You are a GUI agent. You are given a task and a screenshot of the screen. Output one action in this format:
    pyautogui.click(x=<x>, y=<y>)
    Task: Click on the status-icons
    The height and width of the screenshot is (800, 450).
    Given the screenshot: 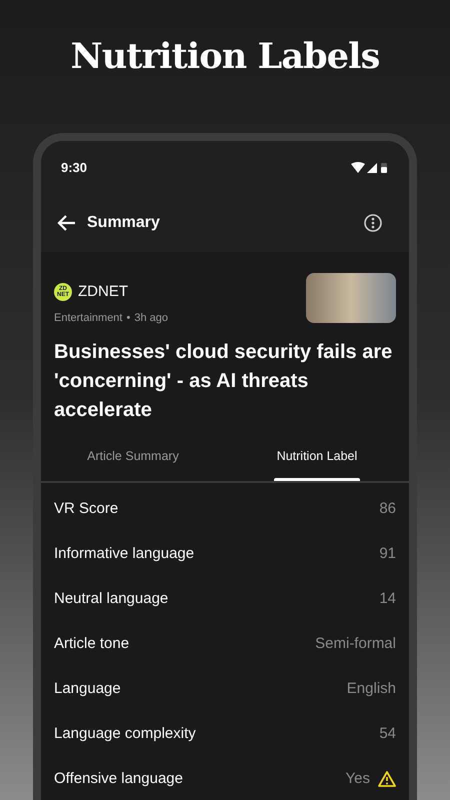 What is the action you would take?
    pyautogui.click(x=370, y=168)
    